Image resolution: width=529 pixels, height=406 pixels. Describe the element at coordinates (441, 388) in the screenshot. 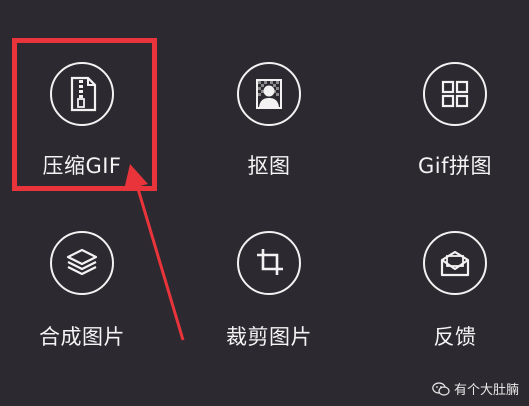

I see `wechat-icon` at that location.